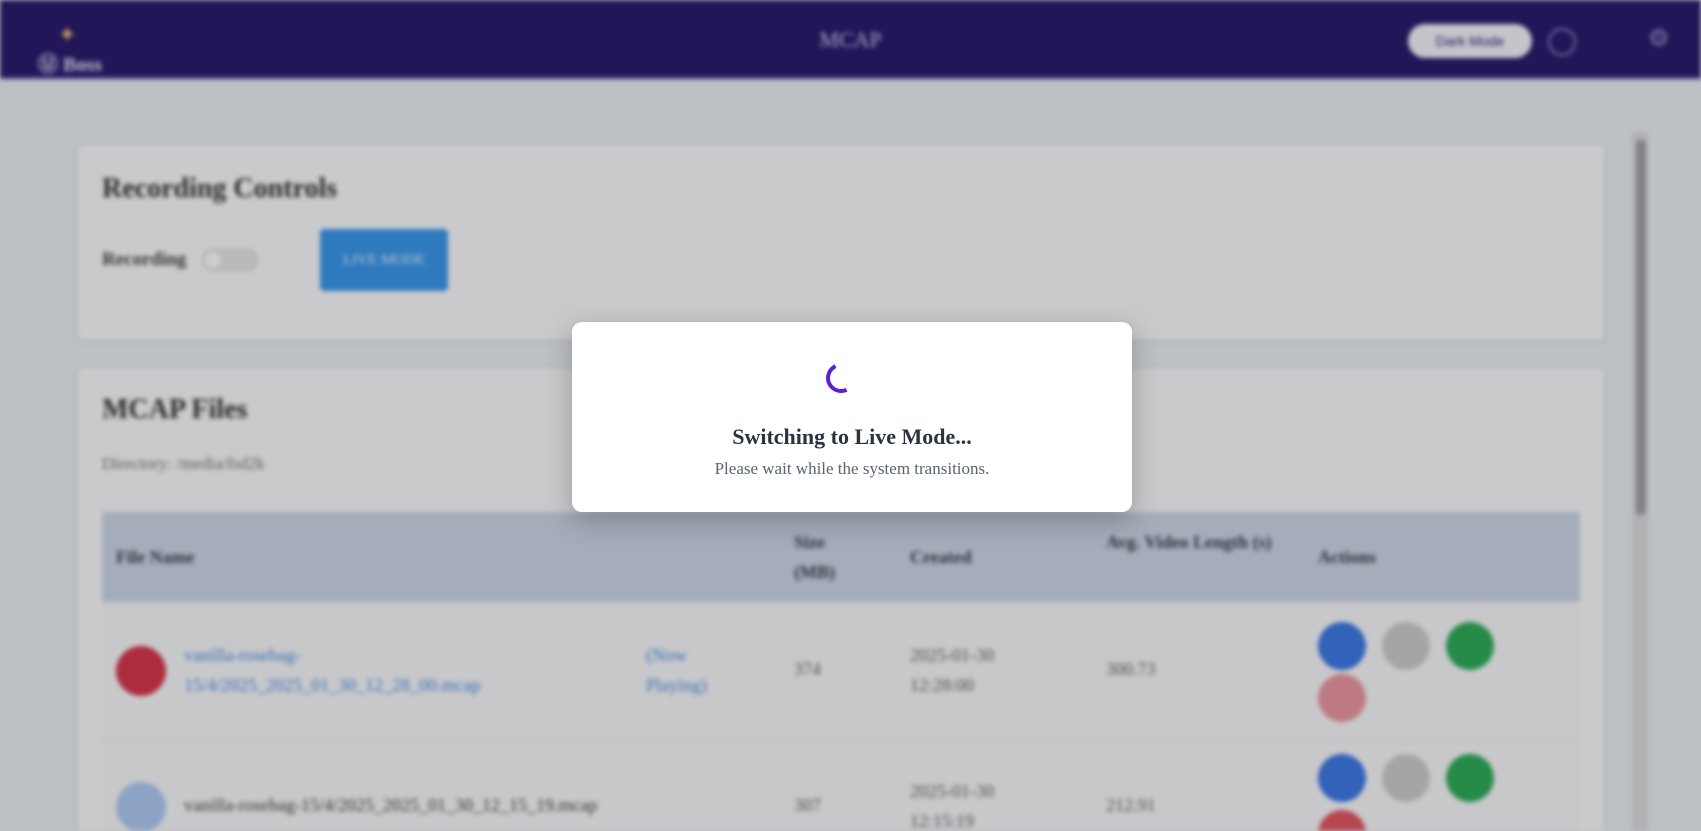  I want to click on loading-modal, so click(852, 417).